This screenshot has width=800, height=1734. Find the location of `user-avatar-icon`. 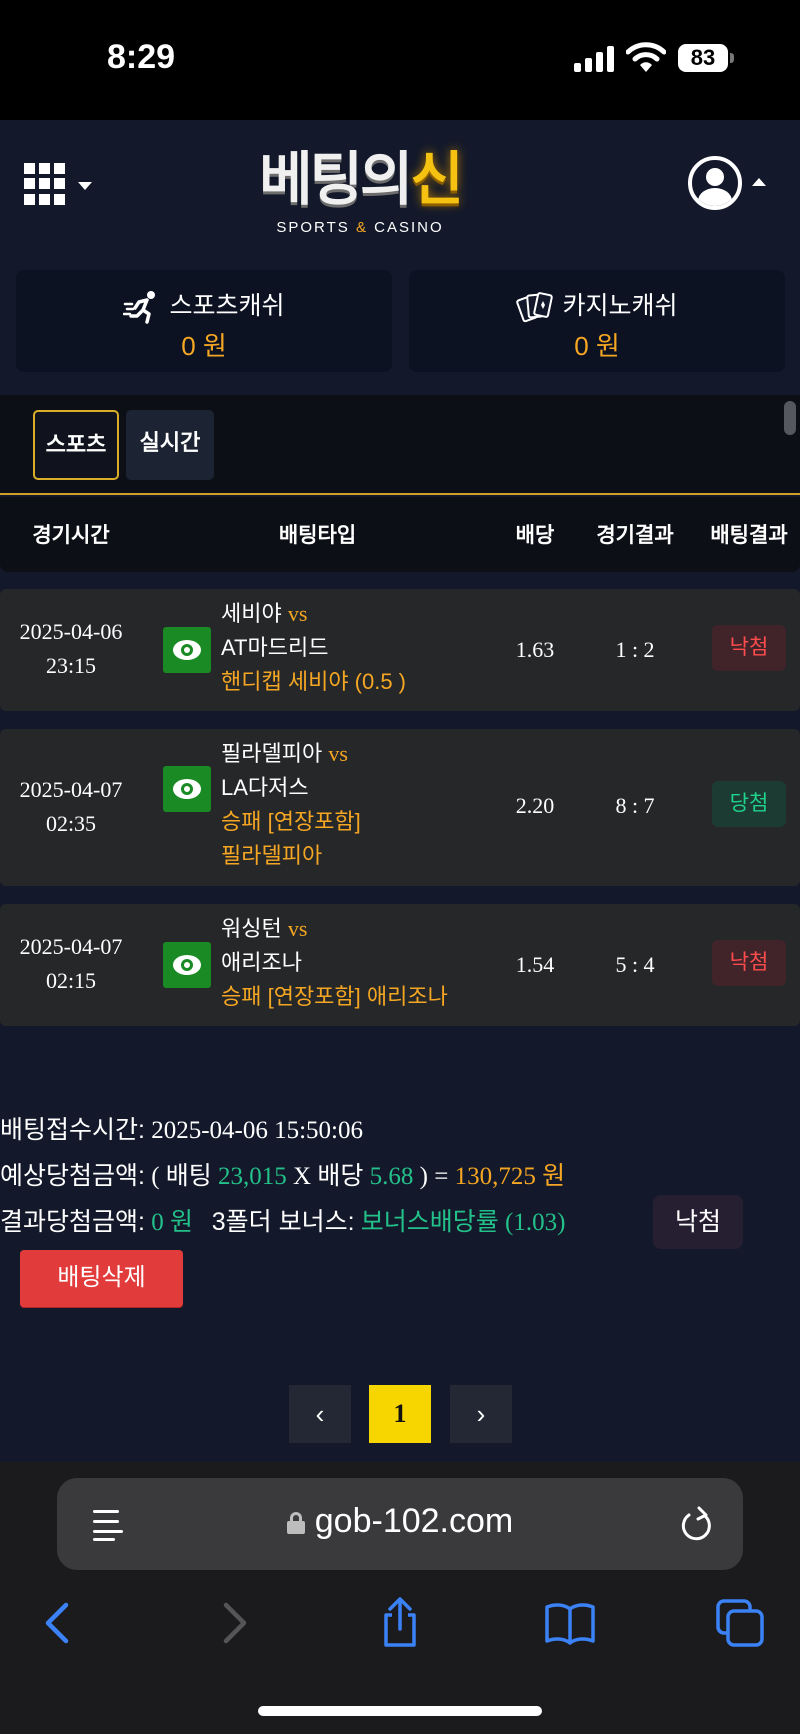

user-avatar-icon is located at coordinates (715, 183).